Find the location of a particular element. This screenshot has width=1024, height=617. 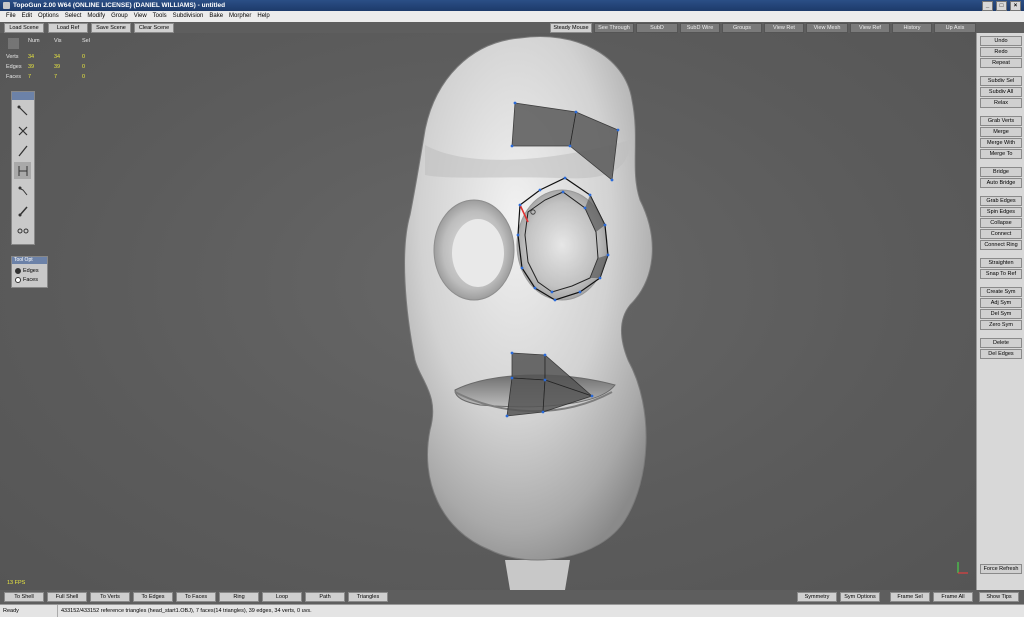

subd-wire-button: SubD Wire is located at coordinates (700, 28).